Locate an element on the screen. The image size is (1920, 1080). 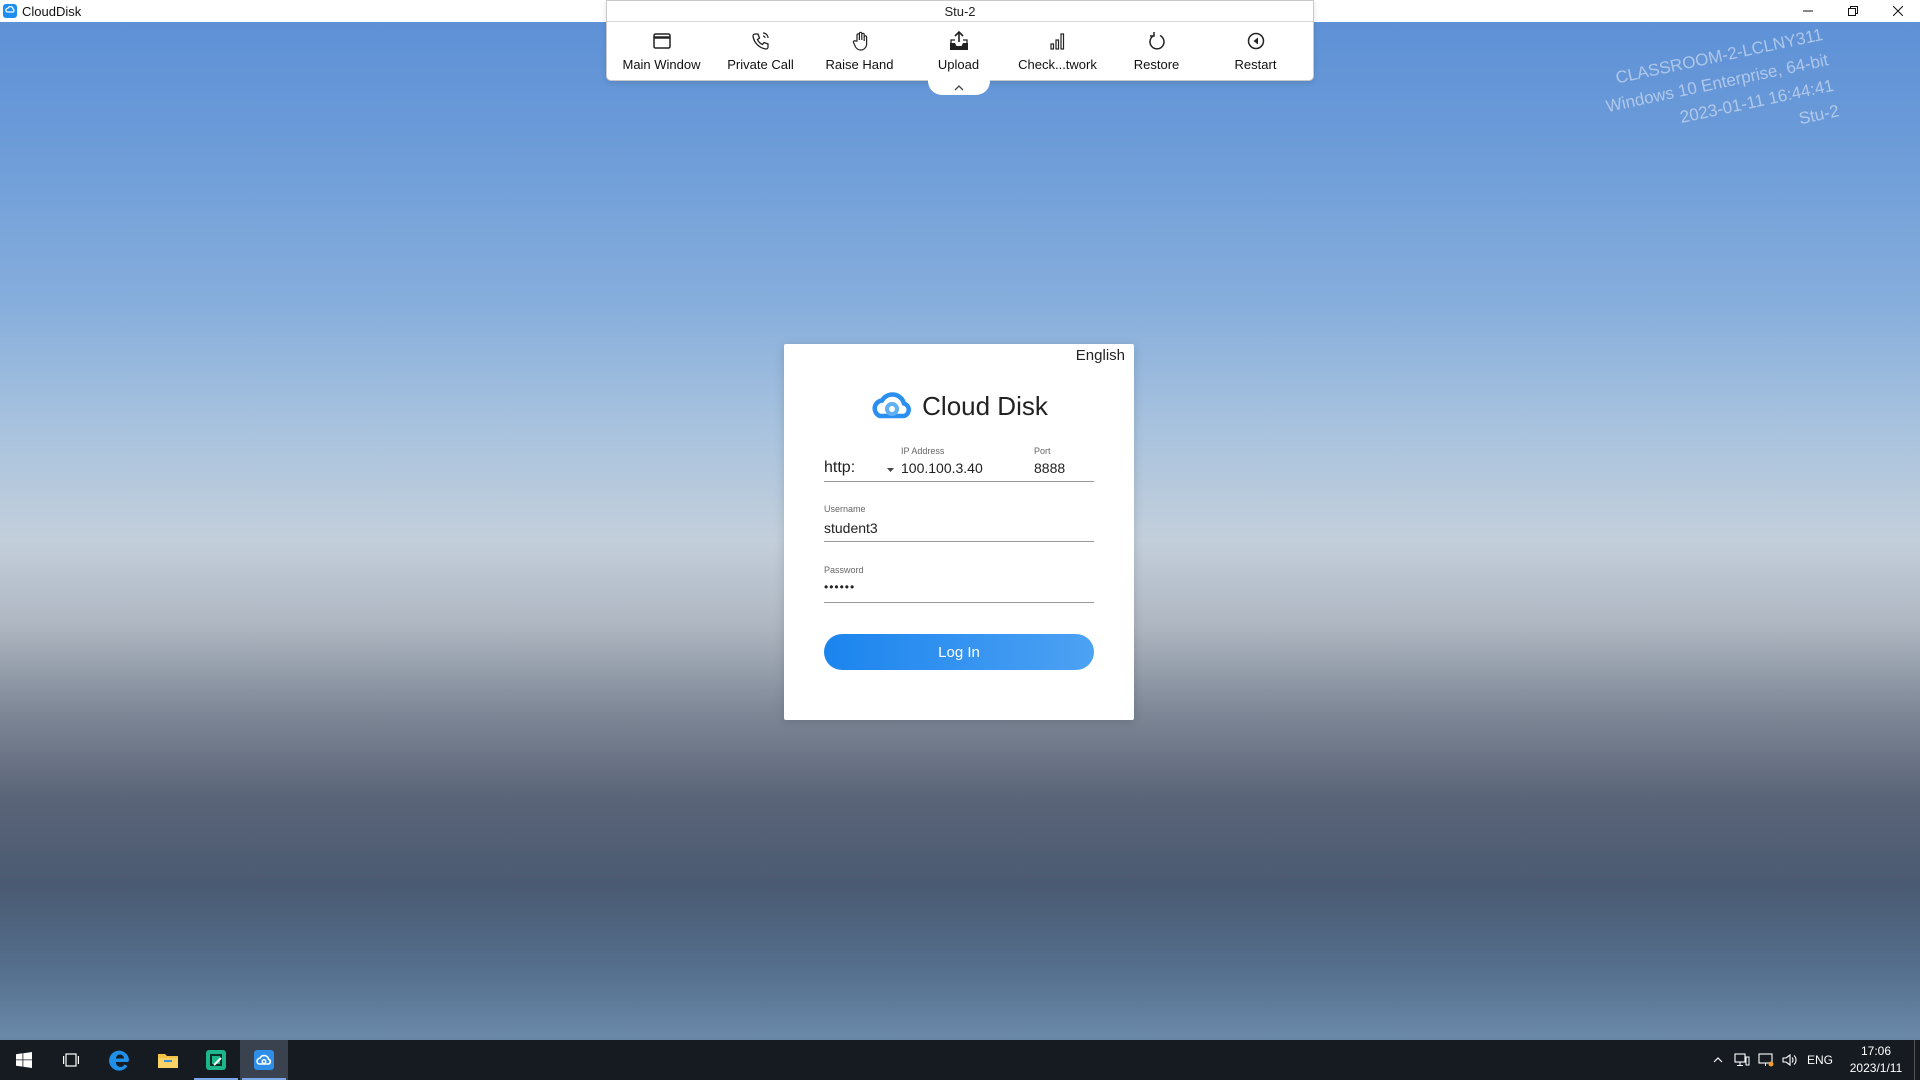
window-icon is located at coordinates (661, 41).